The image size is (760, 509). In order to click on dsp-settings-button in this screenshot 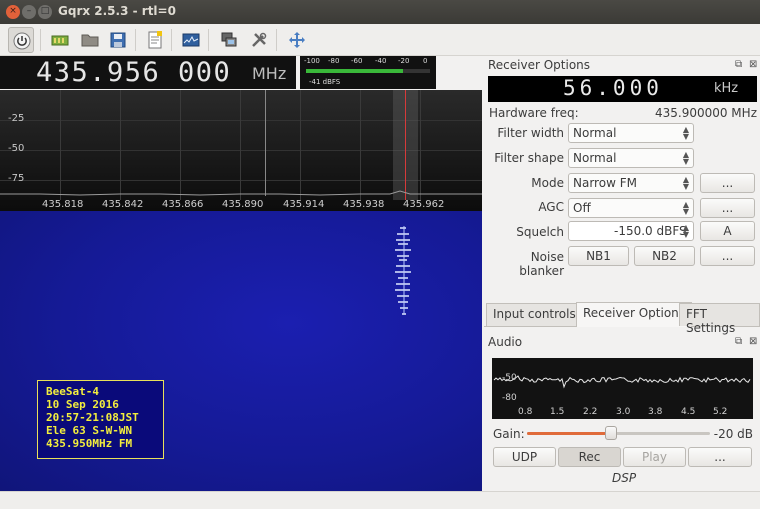, I will do `click(191, 40)`.